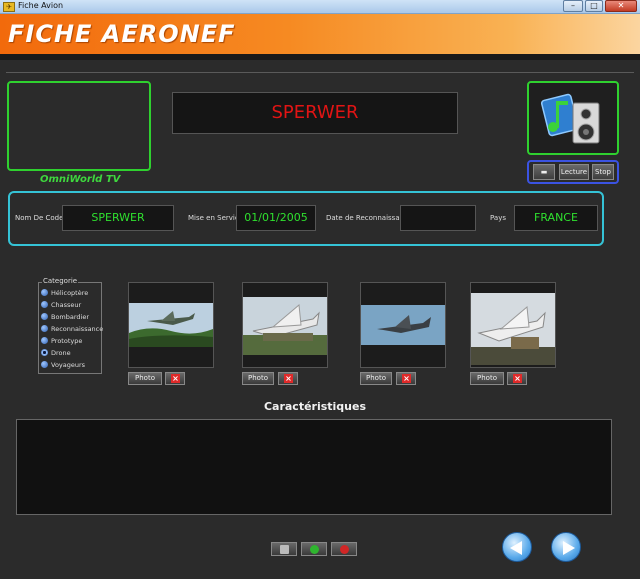 The image size is (640, 579). What do you see at coordinates (487, 378) in the screenshot?
I see `photo-button-4: Photo` at bounding box center [487, 378].